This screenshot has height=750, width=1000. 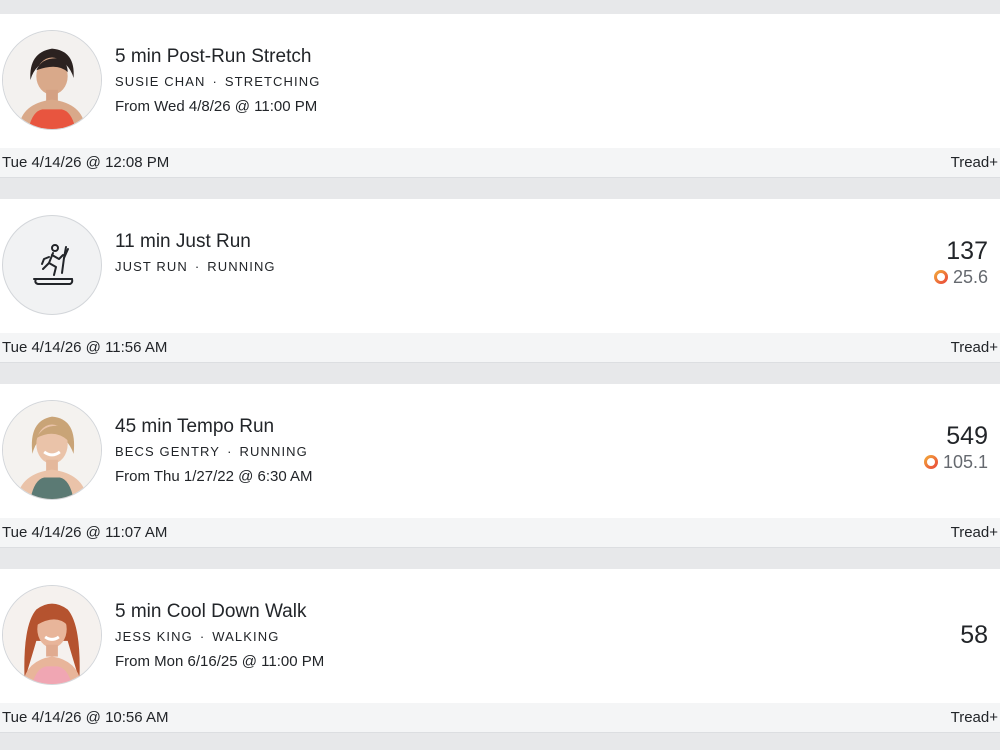 I want to click on strive-score-row: 25.6, so click(x=960, y=277).